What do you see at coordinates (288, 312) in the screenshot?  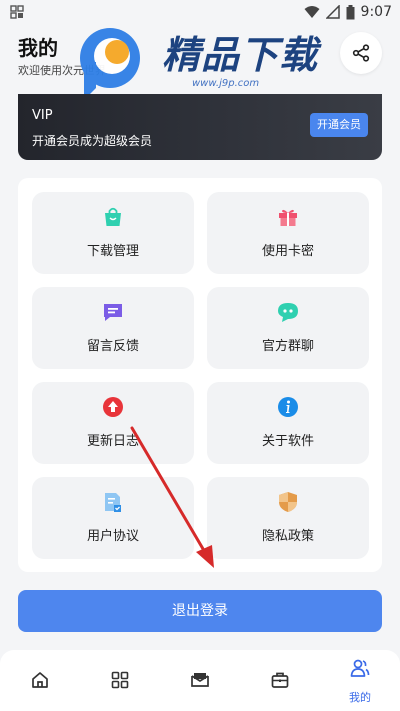 I see `chat-bubble-icon` at bounding box center [288, 312].